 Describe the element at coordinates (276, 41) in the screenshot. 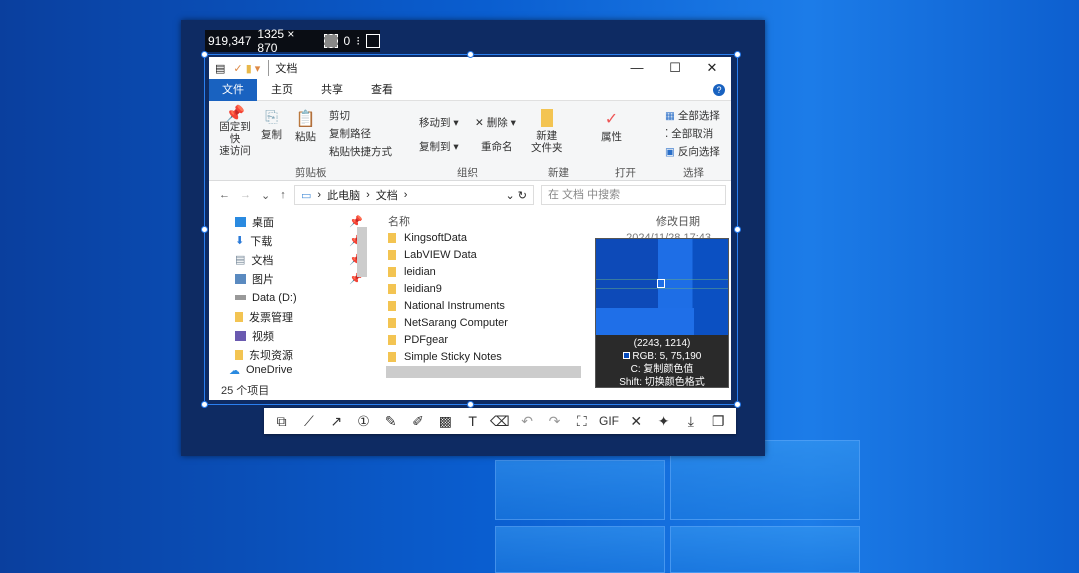

I see `selection-size: 1325 × 870` at that location.